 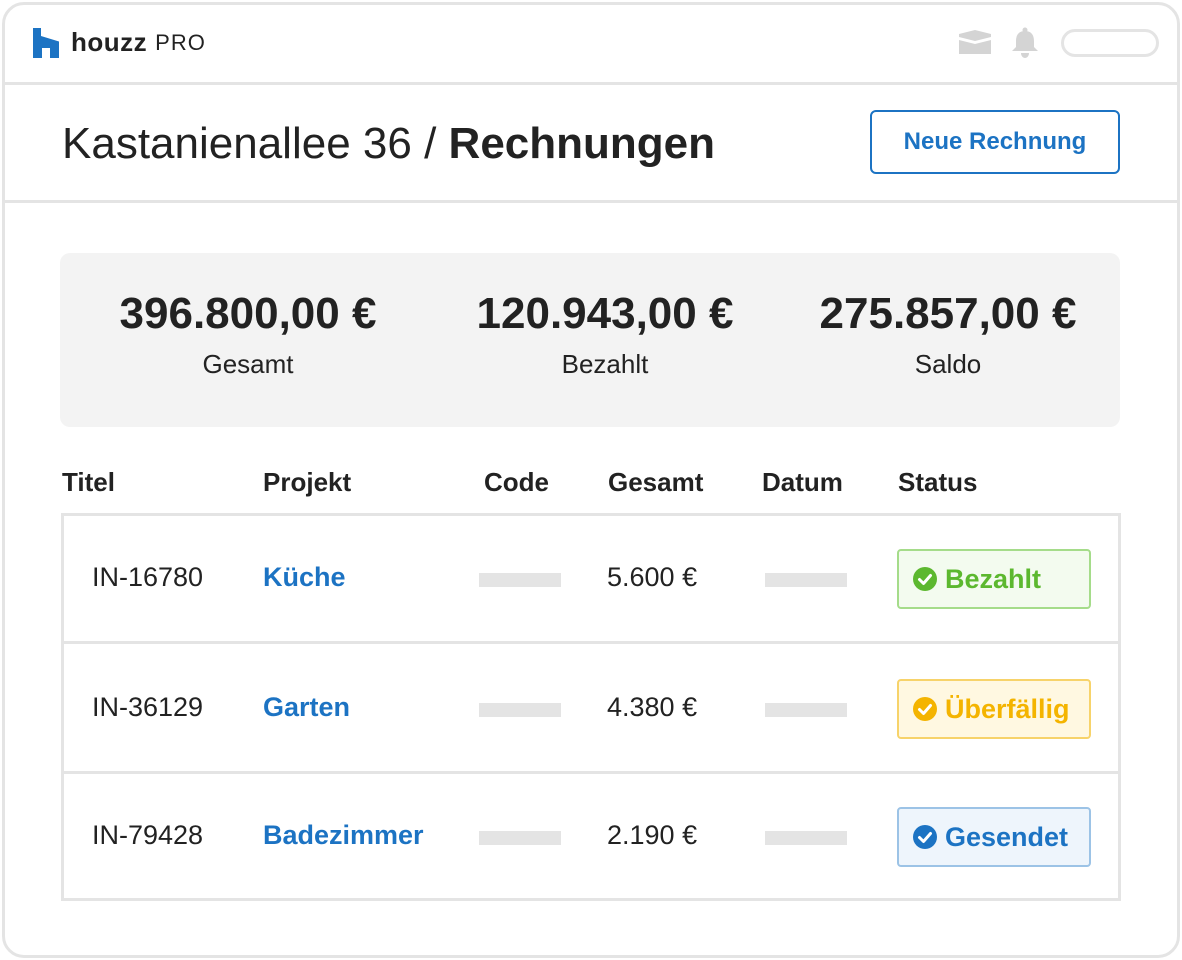 I want to click on status-badge: Bezahlt, so click(x=994, y=579).